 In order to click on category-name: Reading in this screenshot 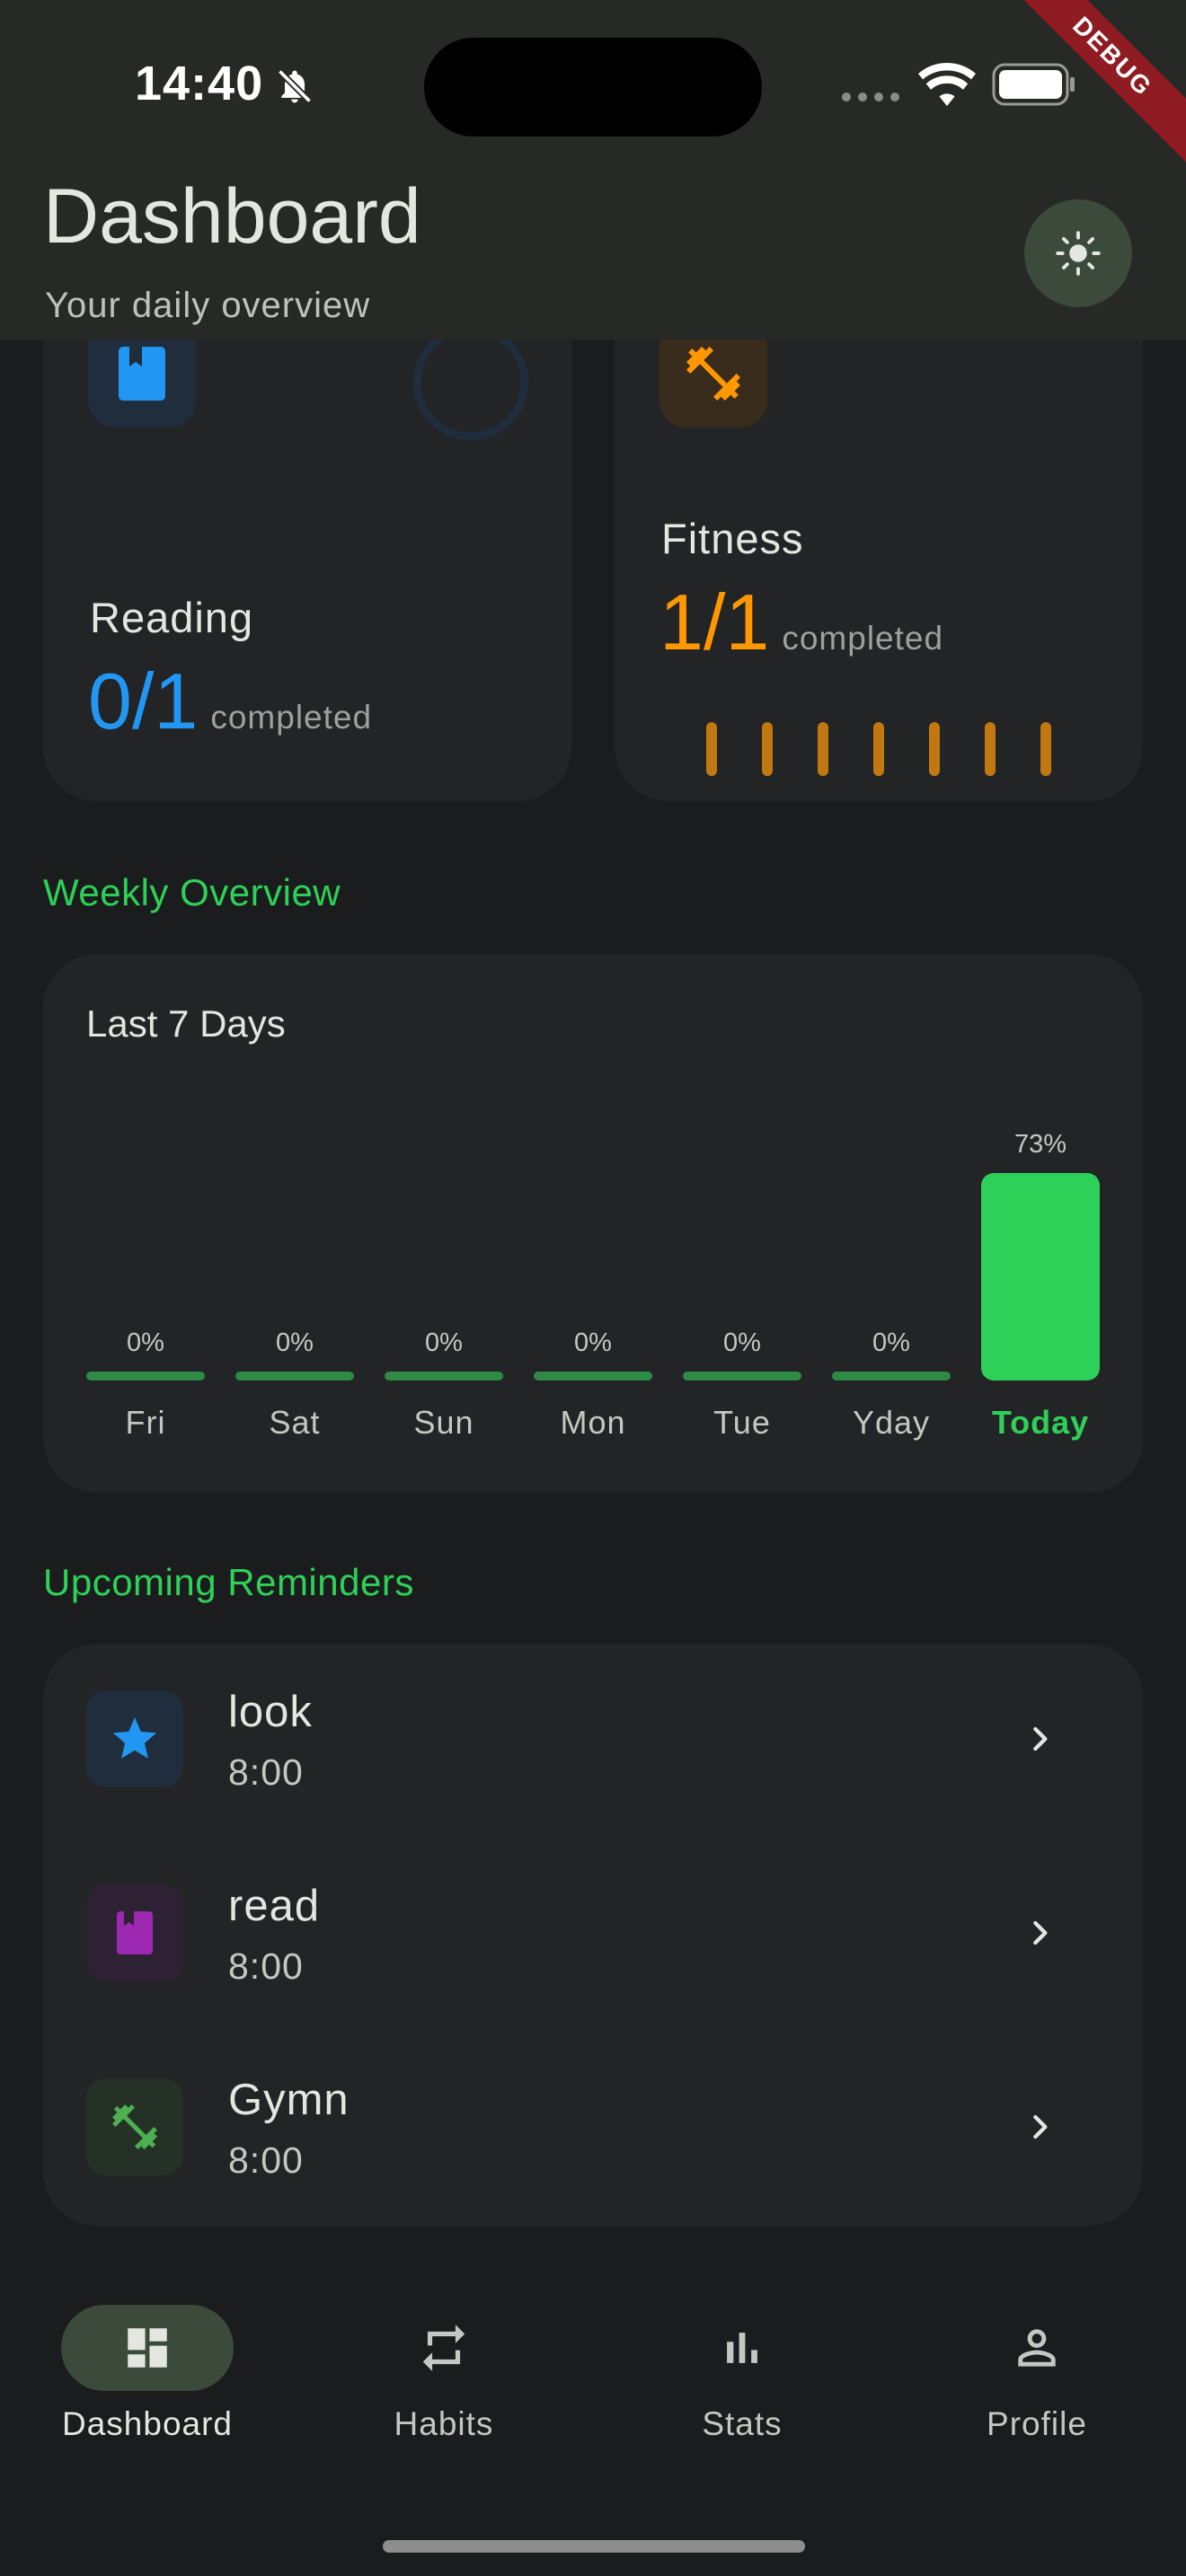, I will do `click(172, 617)`.